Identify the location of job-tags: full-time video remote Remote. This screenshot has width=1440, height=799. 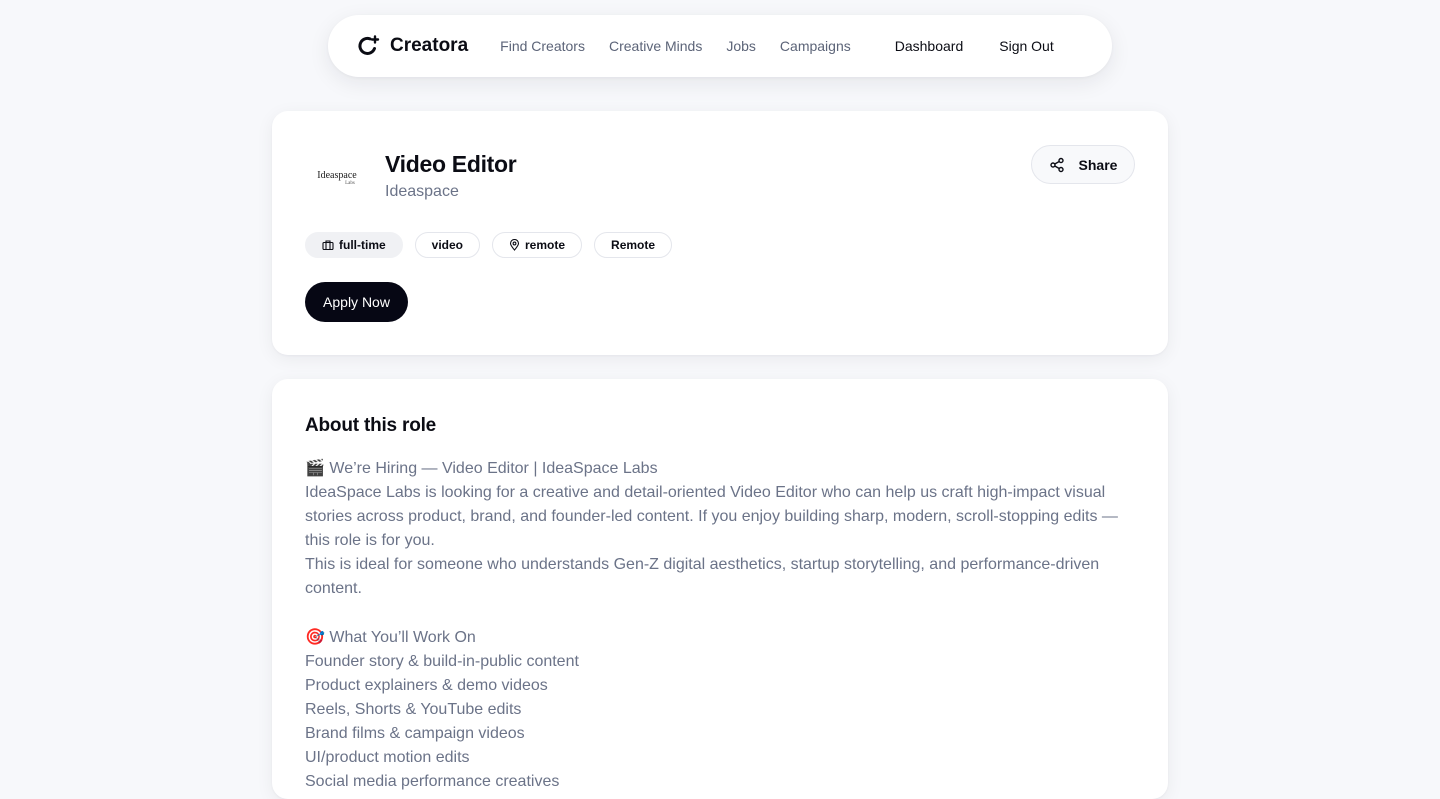
(489, 245).